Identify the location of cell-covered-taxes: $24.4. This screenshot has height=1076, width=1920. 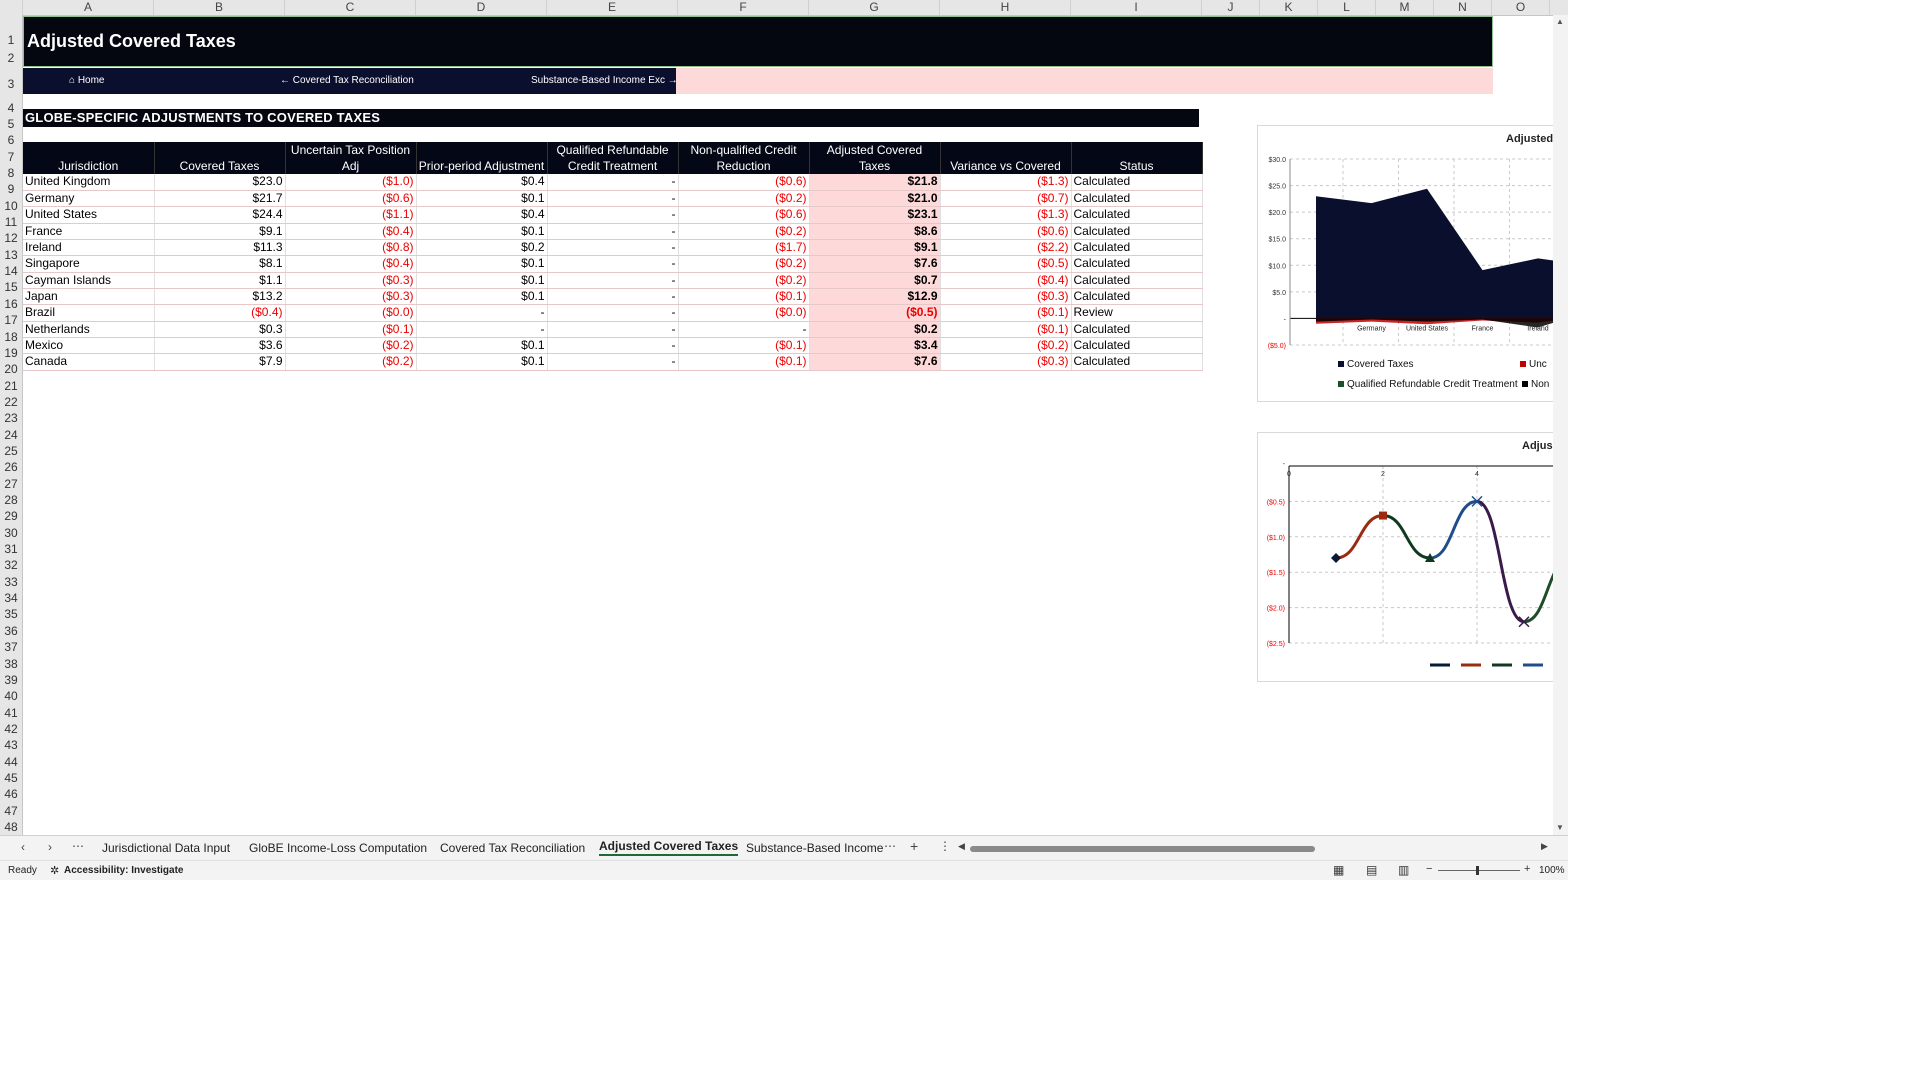
(220, 215).